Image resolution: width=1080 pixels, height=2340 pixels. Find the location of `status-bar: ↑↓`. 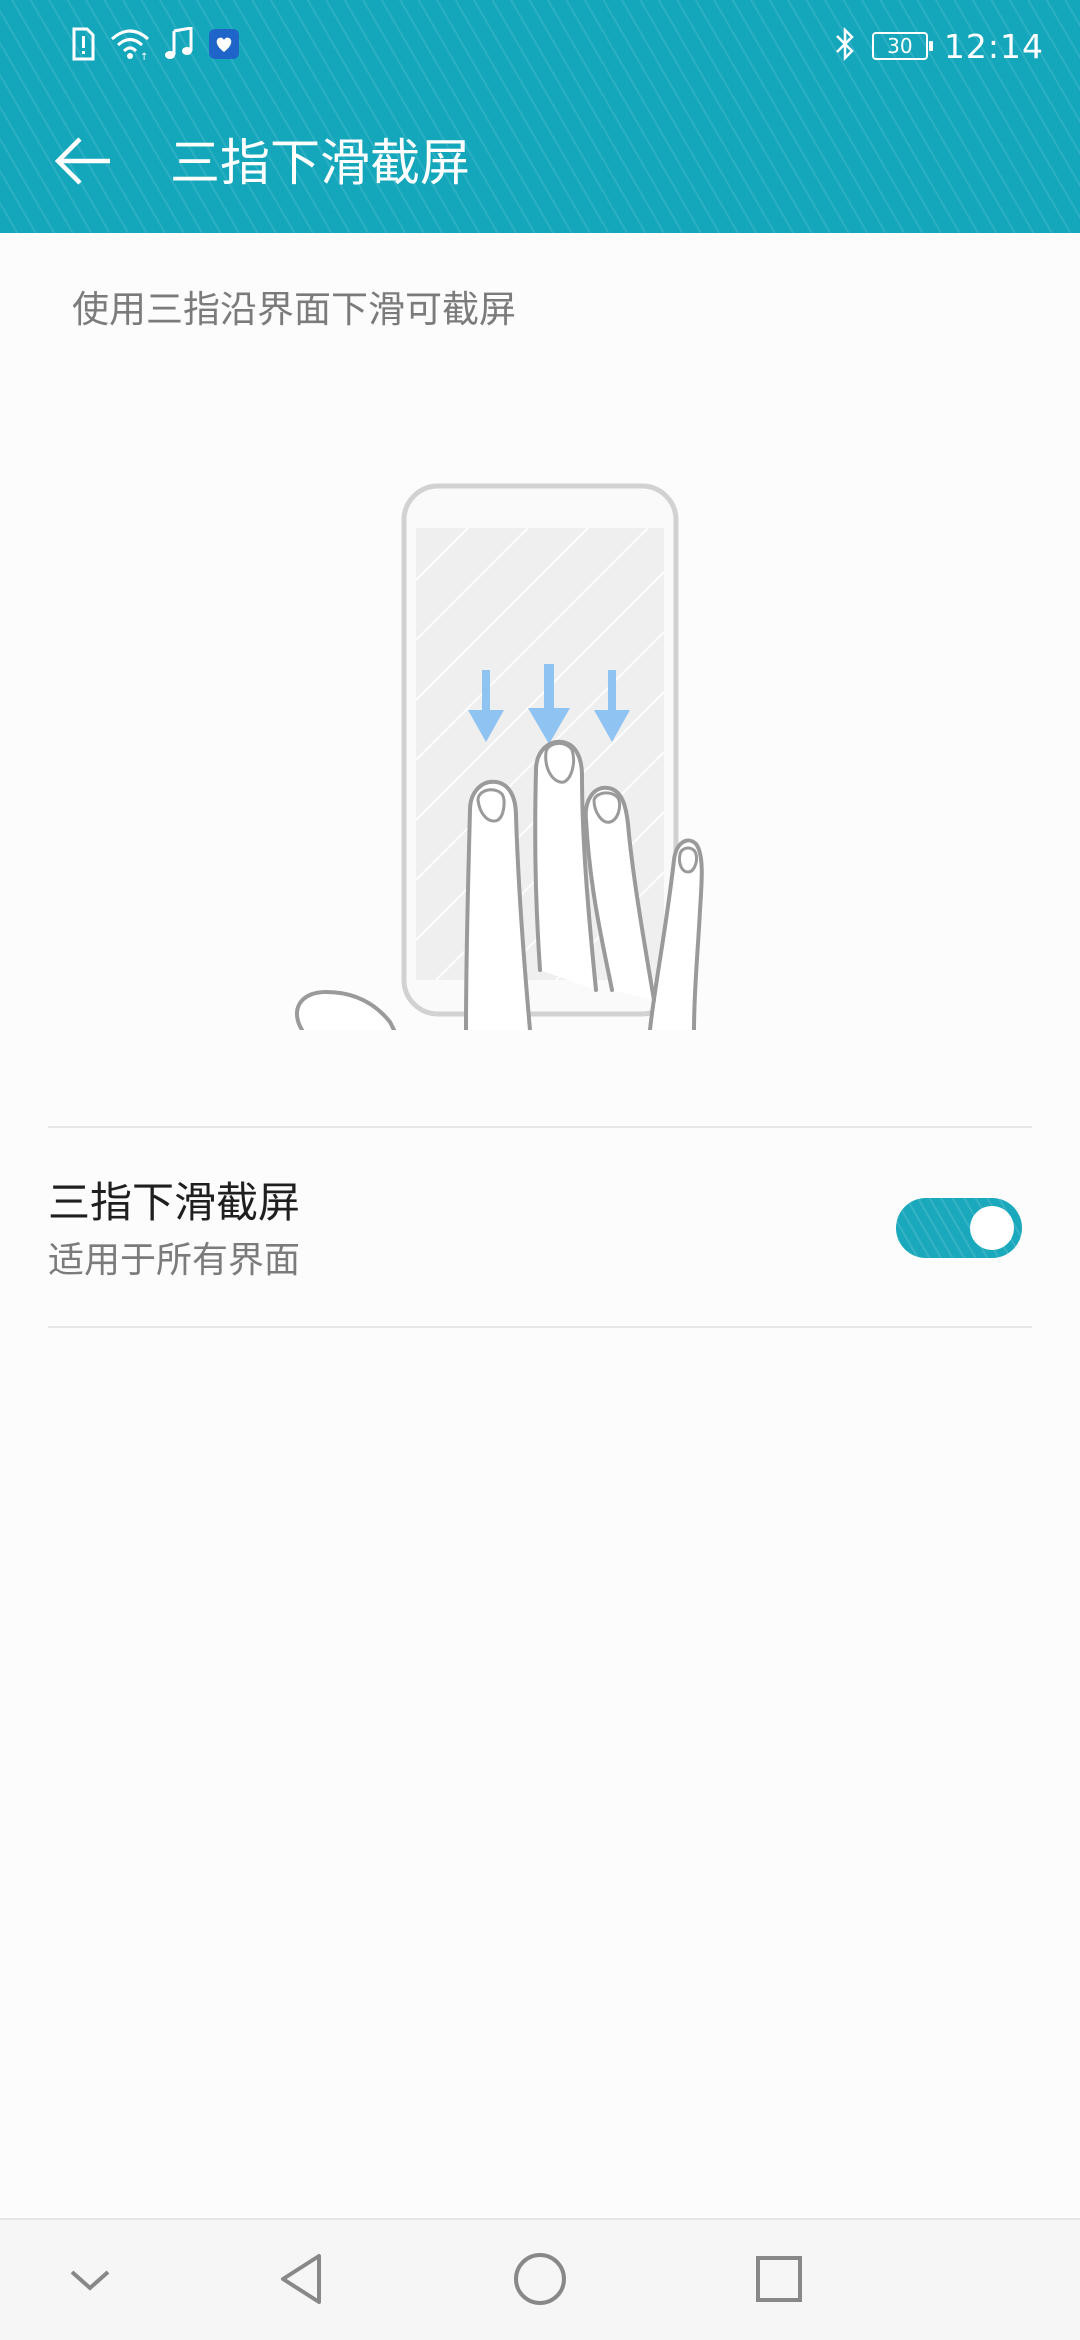

status-bar: ↑↓ is located at coordinates (540, 45).